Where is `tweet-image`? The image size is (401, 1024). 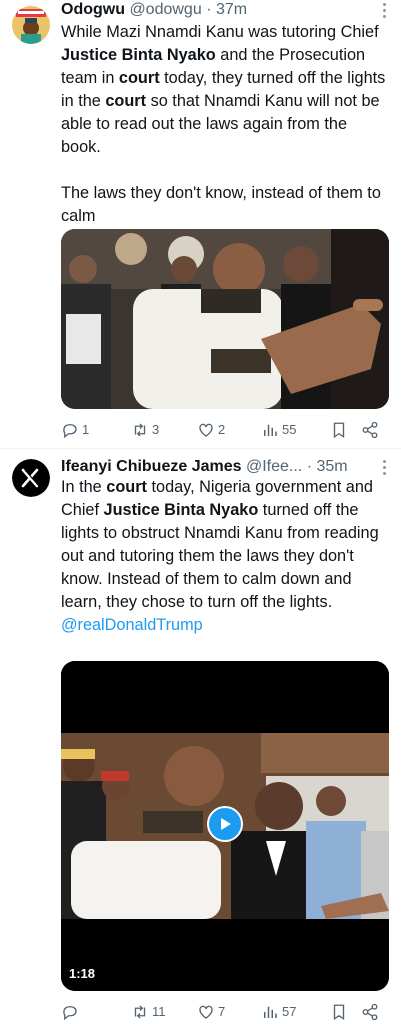 tweet-image is located at coordinates (225, 319).